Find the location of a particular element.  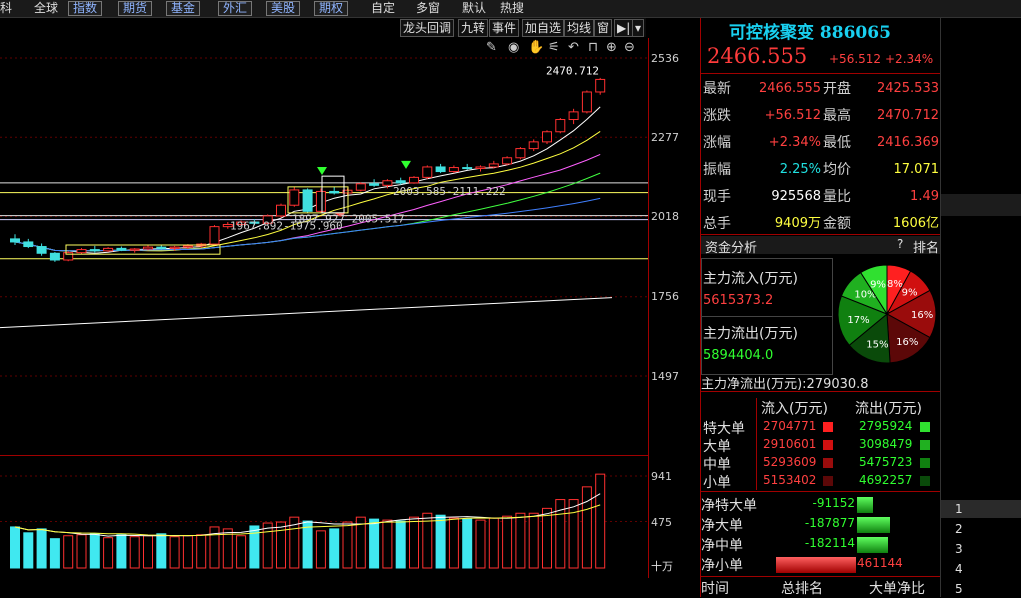

top-tab-11: 热搜 is located at coordinates (512, 8).